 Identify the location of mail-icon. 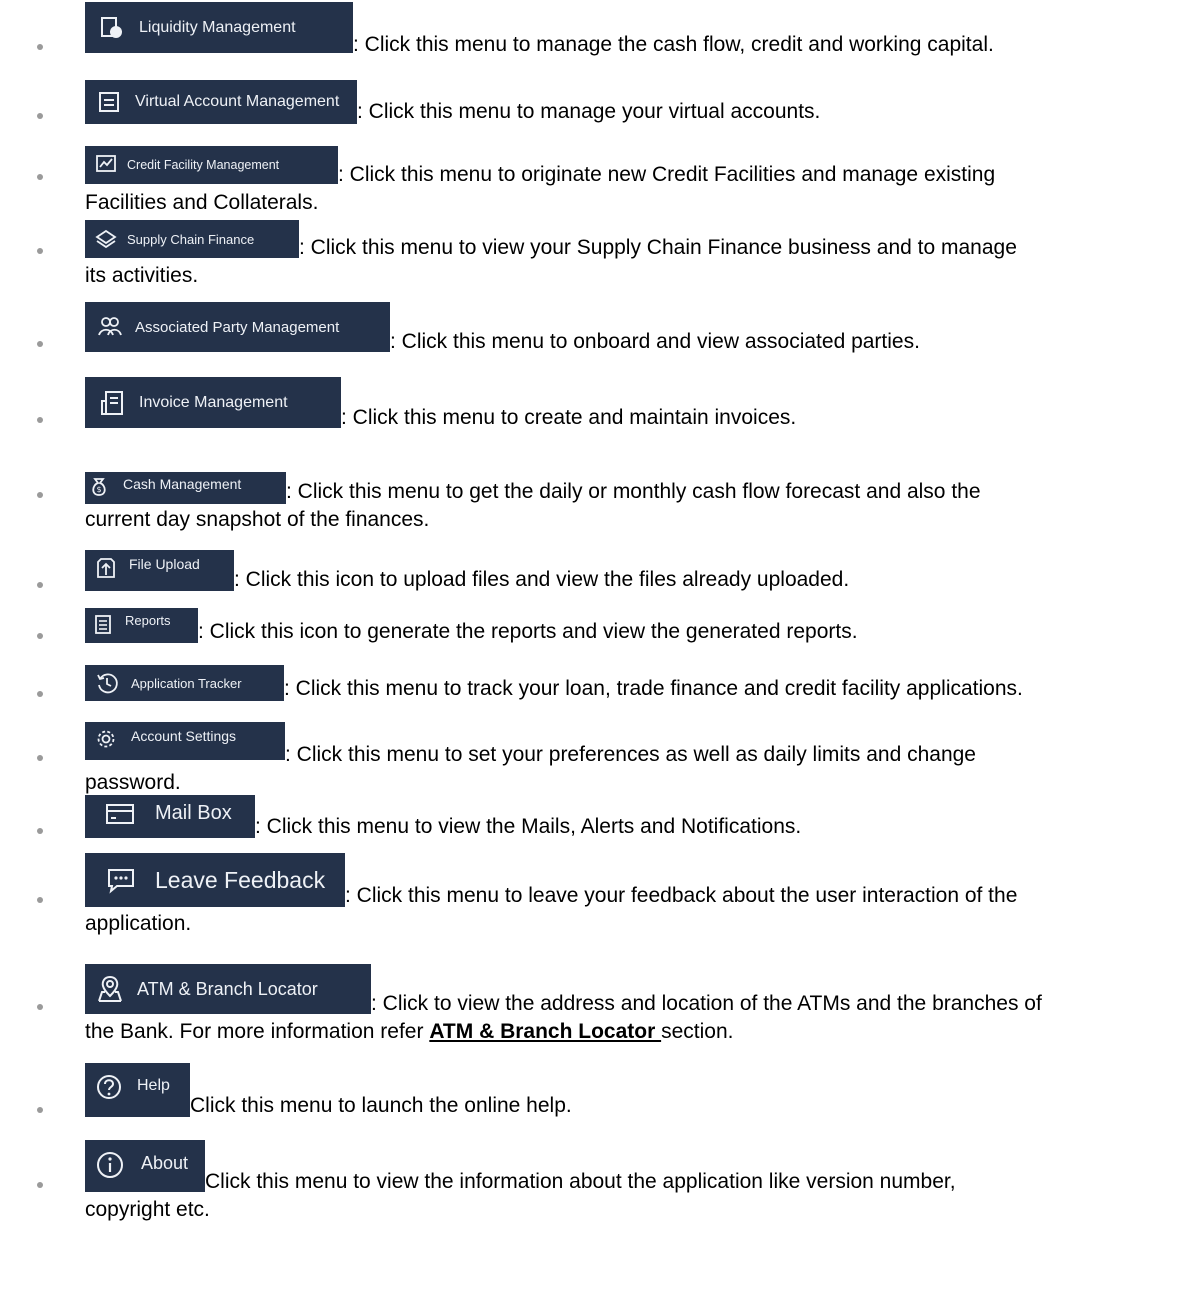
(120, 814).